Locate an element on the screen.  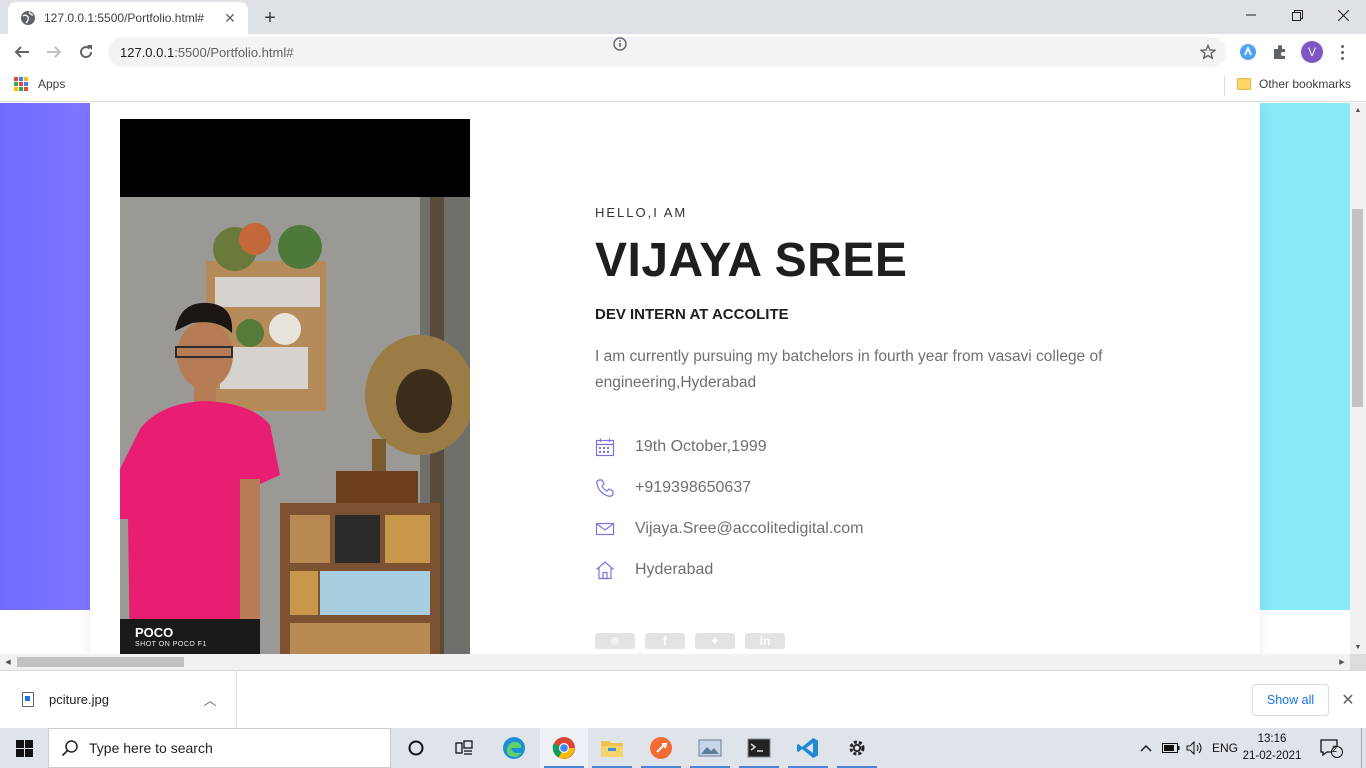
notification-count: 2 is located at coordinates (1335, 749).